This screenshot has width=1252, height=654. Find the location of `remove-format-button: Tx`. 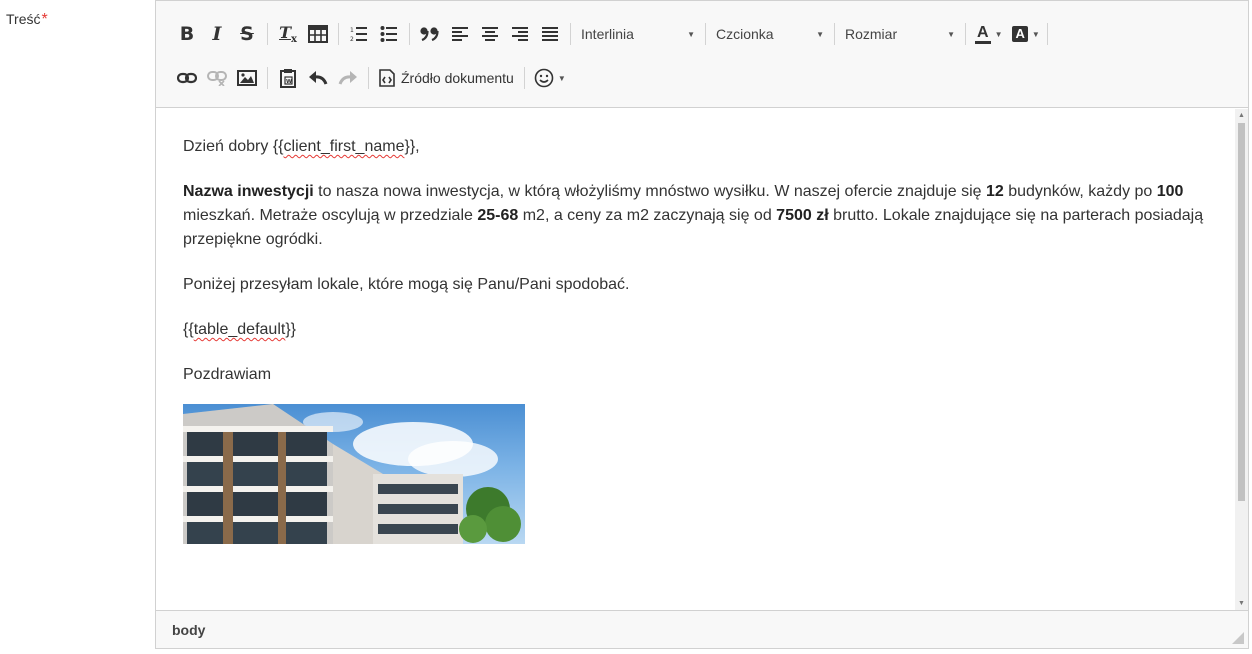

remove-format-button: Tx is located at coordinates (288, 34).